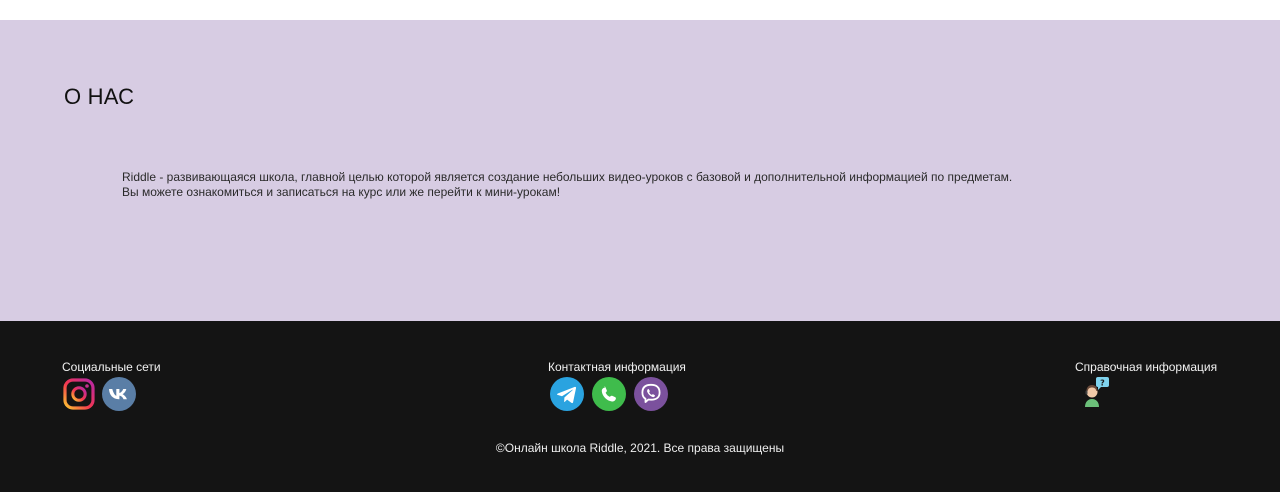  What do you see at coordinates (1146, 367) in the screenshot?
I see `reference-info-title: Справочная информация` at bounding box center [1146, 367].